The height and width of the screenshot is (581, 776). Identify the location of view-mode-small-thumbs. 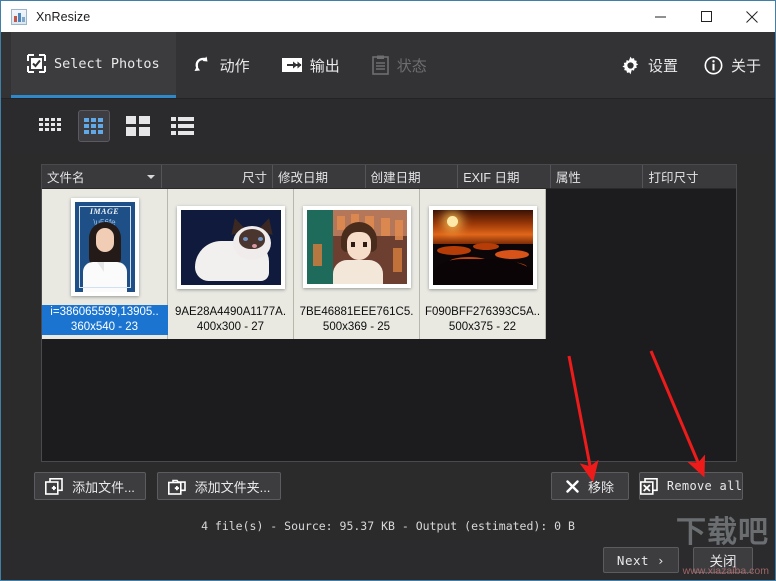
(50, 126).